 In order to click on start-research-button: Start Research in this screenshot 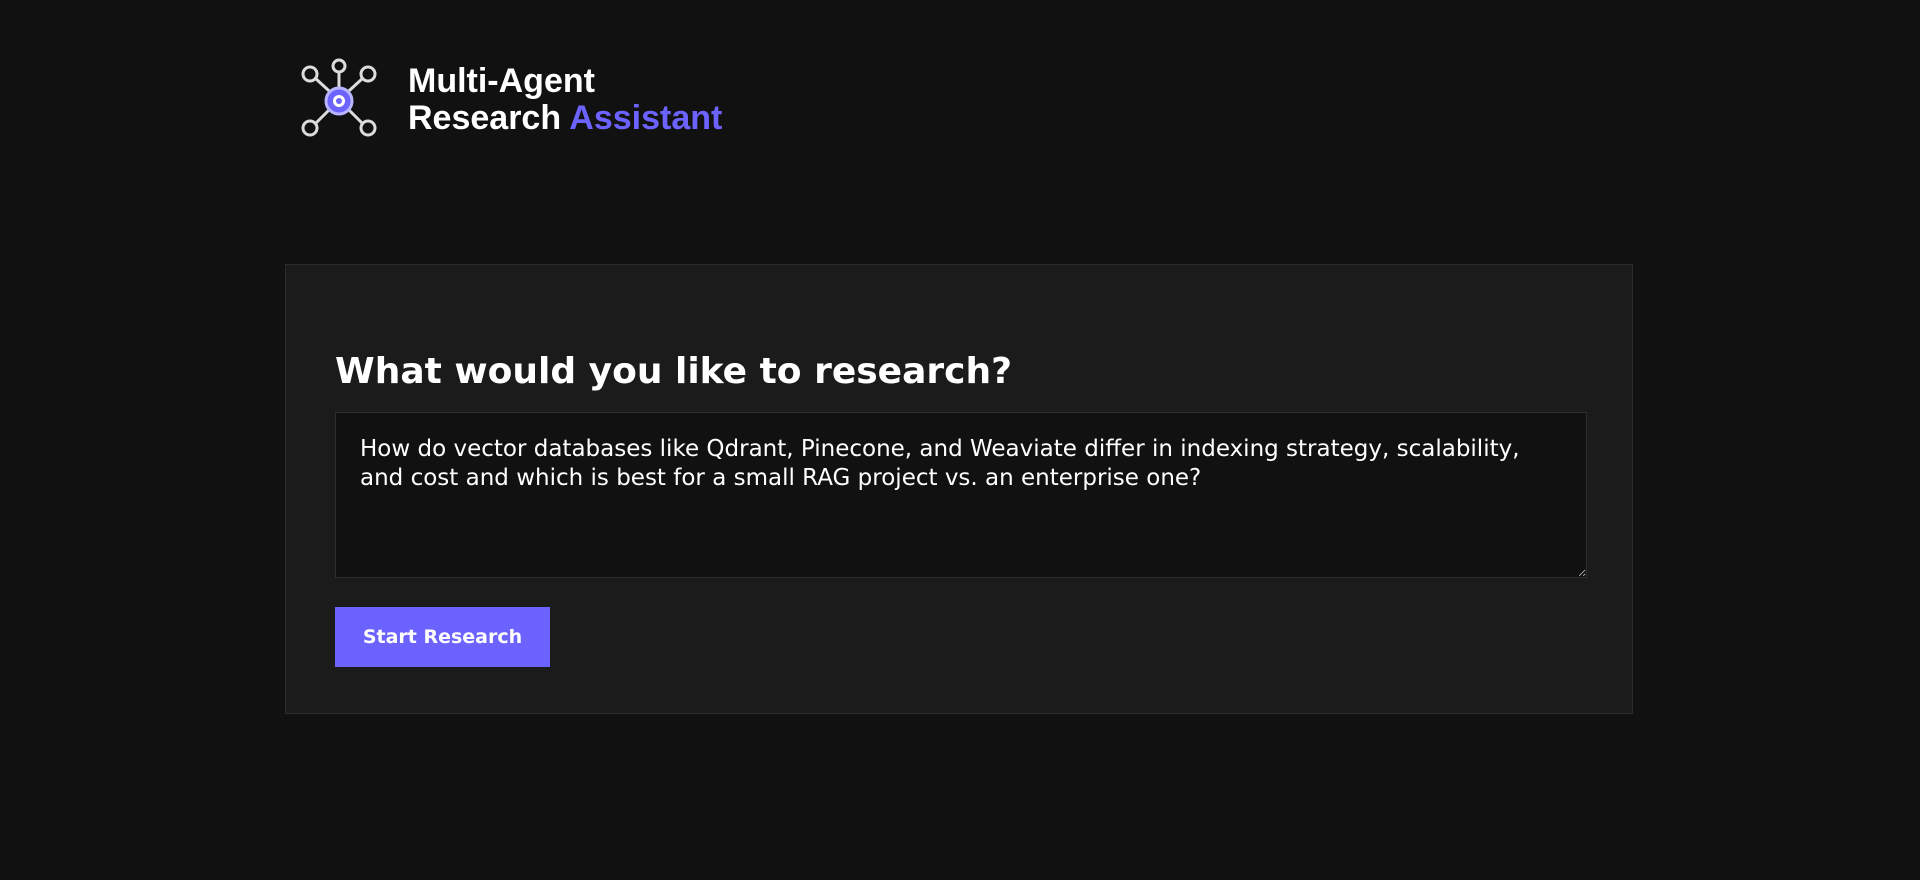, I will do `click(442, 637)`.